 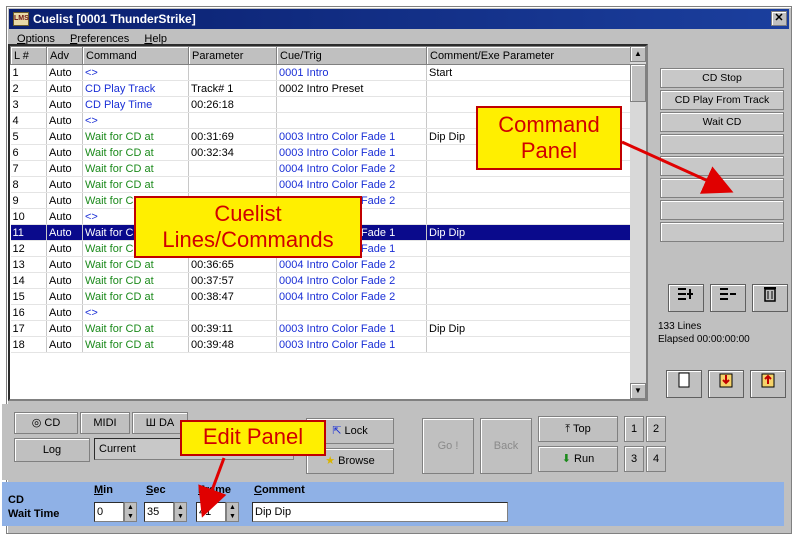 What do you see at coordinates (28, 280) in the screenshot?
I see `line-cell: 14` at bounding box center [28, 280].